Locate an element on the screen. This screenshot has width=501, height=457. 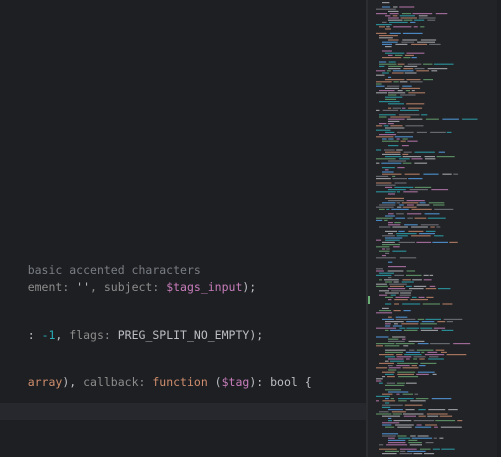
code-token: bool is located at coordinates (284, 382).